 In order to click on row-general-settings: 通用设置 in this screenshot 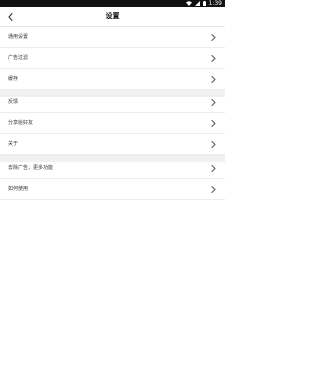, I will do `click(112, 37)`.